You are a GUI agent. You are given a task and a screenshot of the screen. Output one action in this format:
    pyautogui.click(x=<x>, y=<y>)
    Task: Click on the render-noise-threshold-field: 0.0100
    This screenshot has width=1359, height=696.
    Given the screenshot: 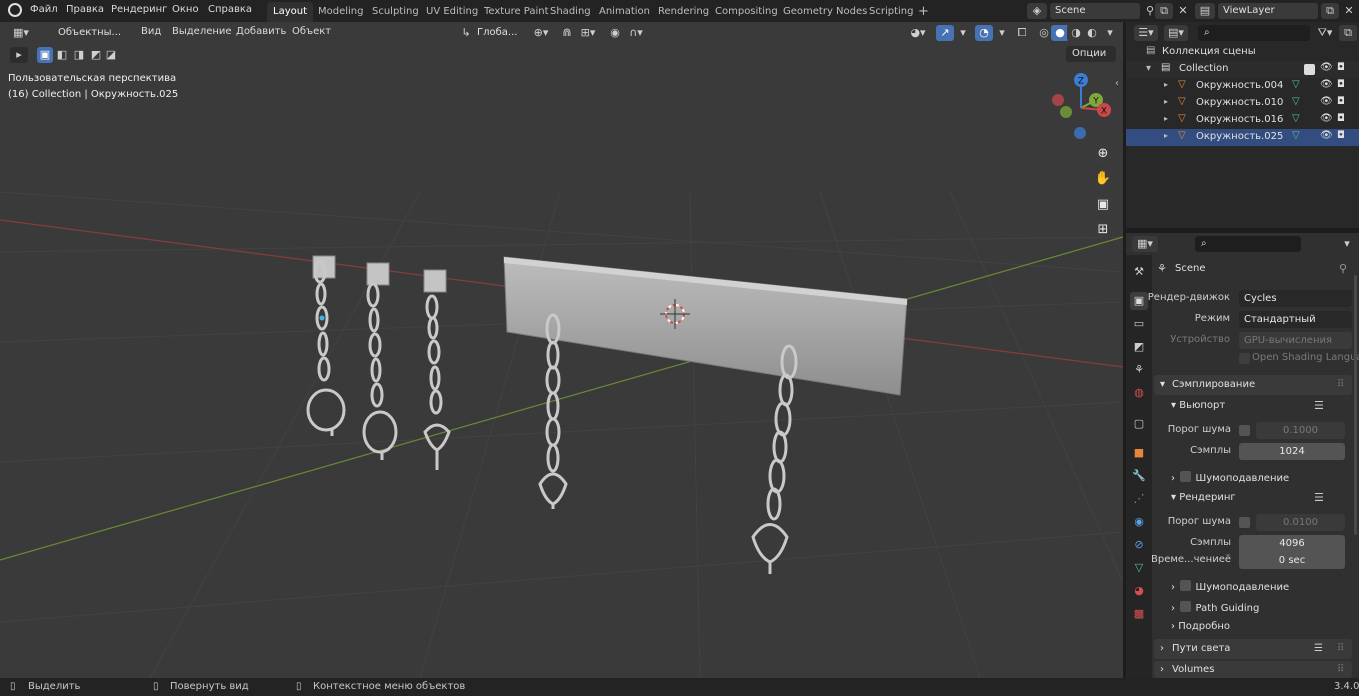 What is the action you would take?
    pyautogui.click(x=1300, y=522)
    